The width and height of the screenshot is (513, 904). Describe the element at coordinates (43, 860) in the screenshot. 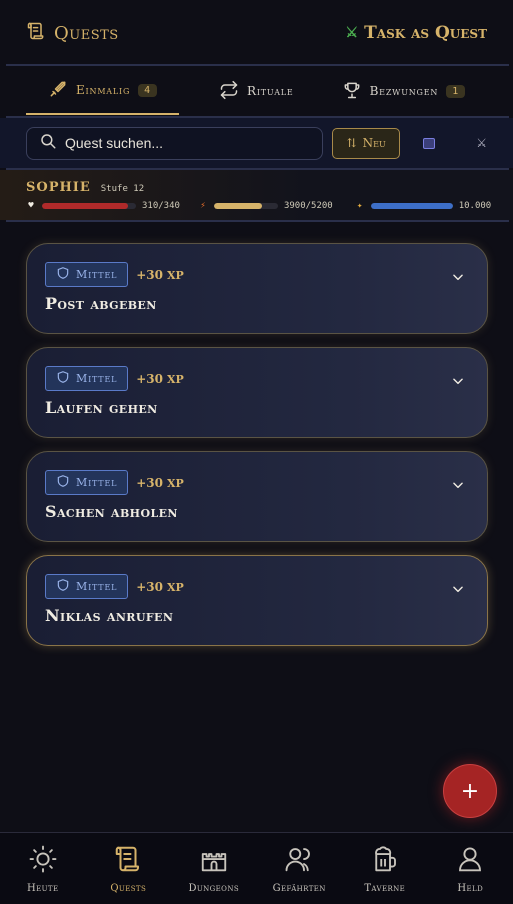

I see `sun-icon` at that location.